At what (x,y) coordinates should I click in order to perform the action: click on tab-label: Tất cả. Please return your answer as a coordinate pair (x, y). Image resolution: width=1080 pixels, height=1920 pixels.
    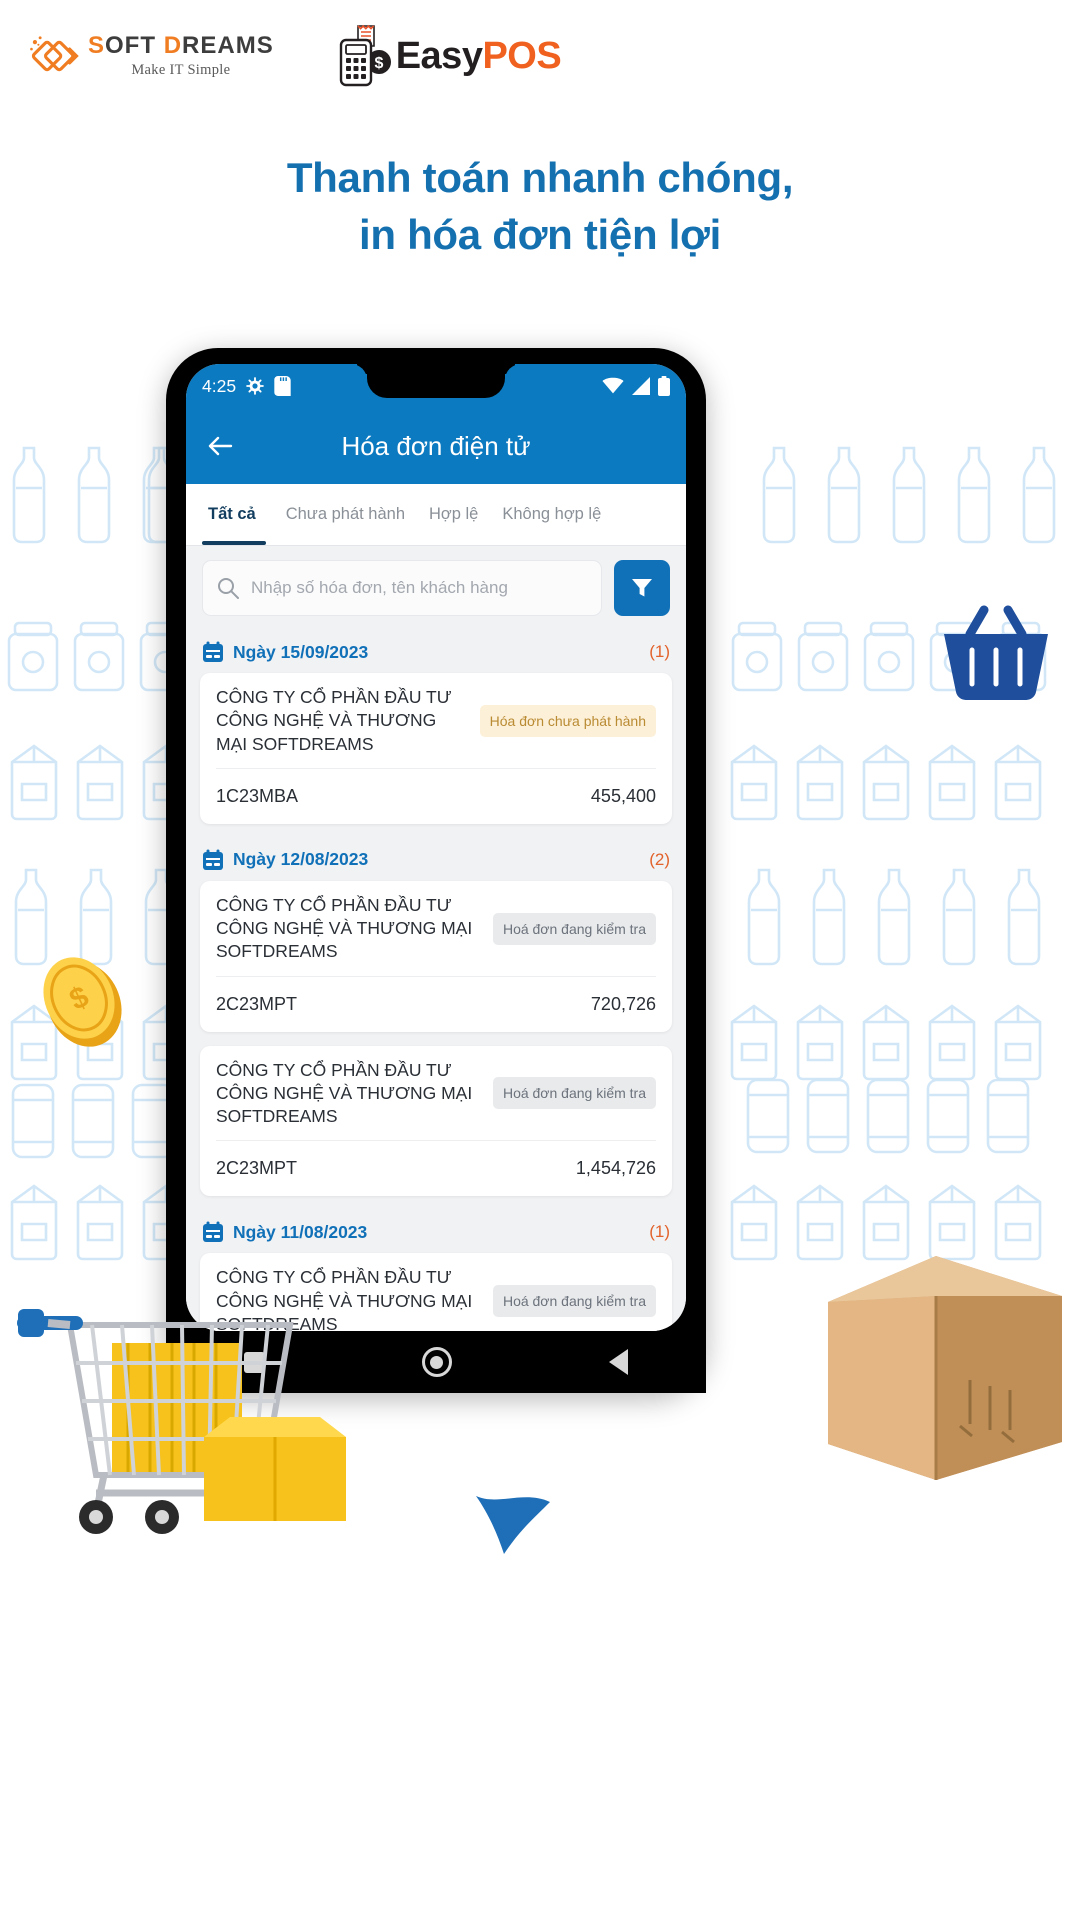
    Looking at the image, I should click on (232, 514).